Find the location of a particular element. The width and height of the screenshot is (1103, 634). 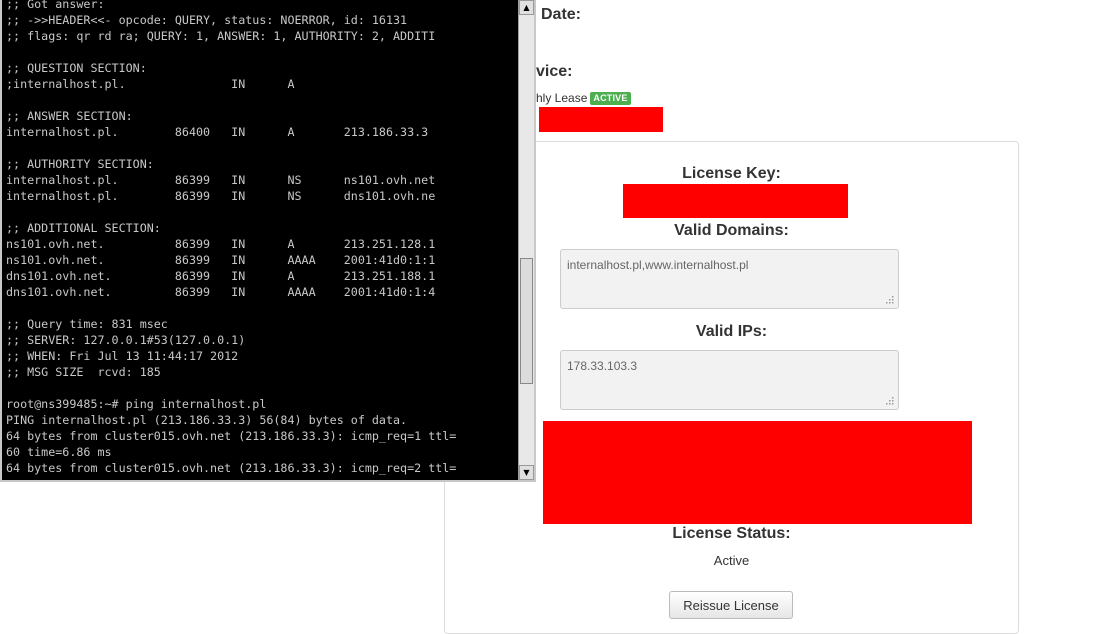

terminal-line: ;; AUTHORITY SECTION: is located at coordinates (80, 164).